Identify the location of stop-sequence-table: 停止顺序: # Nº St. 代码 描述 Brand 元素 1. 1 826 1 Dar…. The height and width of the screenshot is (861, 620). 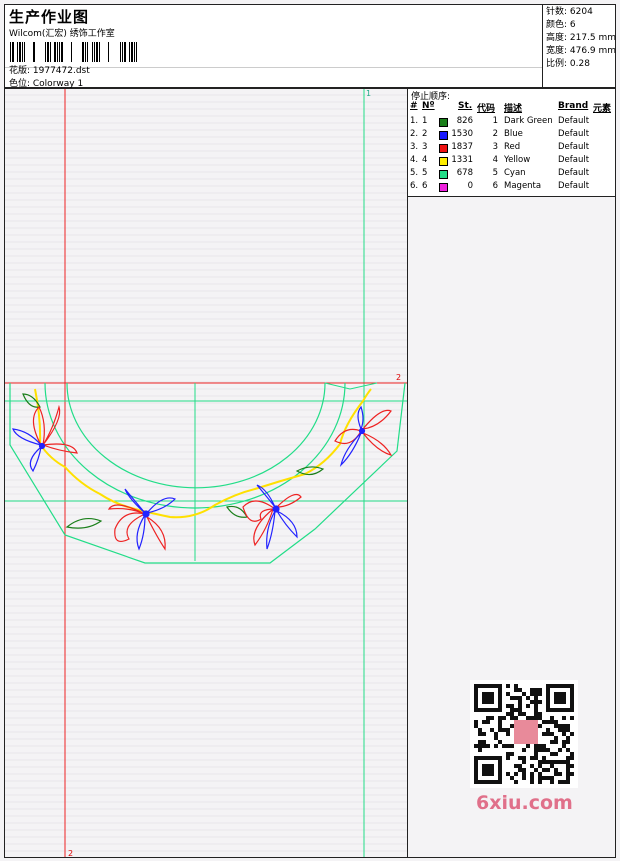
(511, 143).